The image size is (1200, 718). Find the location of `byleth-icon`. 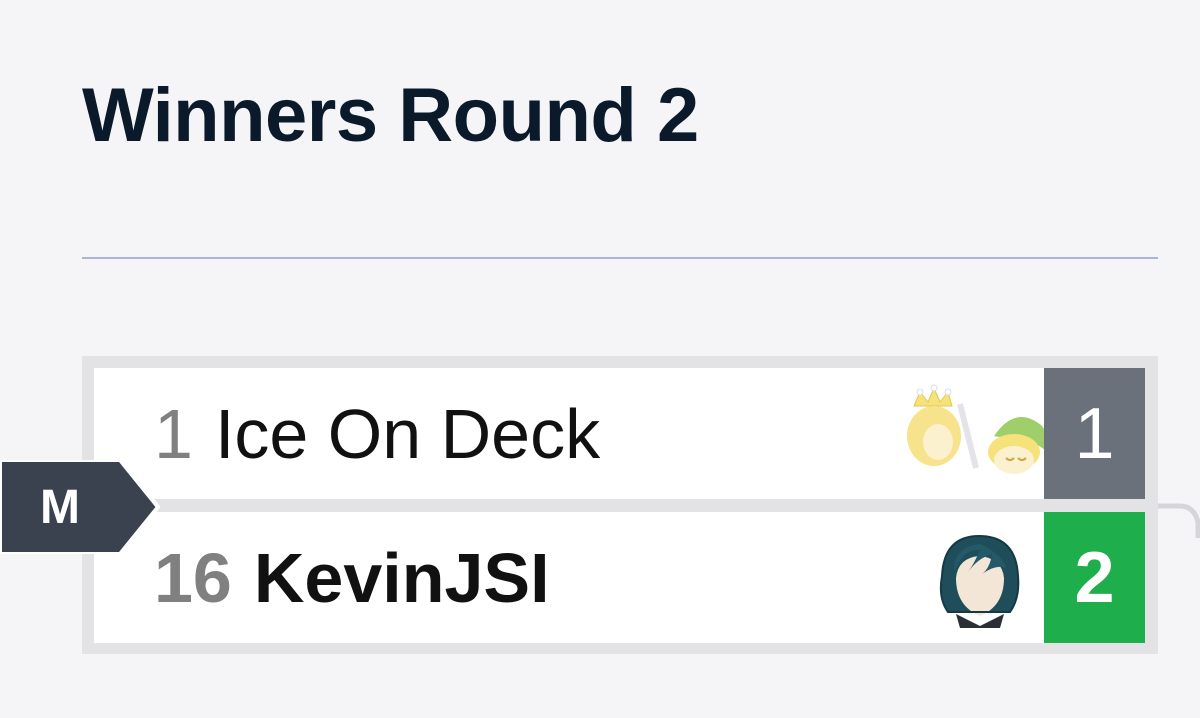

byleth-icon is located at coordinates (979, 581).